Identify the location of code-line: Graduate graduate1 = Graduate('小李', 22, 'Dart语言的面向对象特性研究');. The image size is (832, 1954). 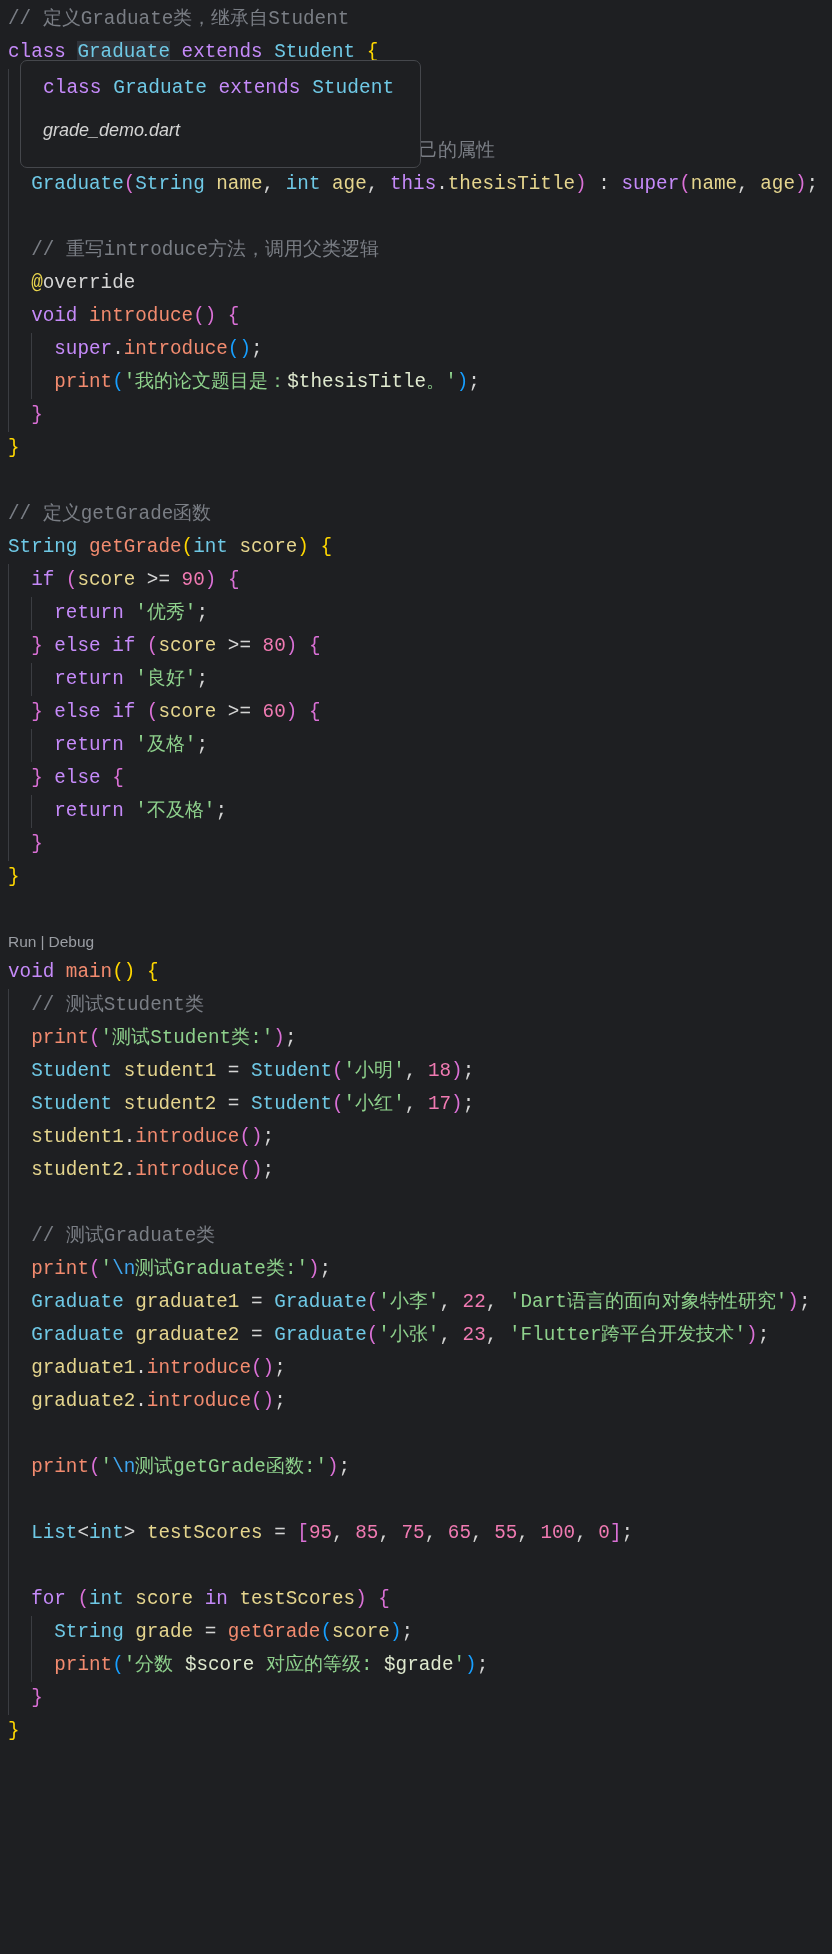
(421, 1302).